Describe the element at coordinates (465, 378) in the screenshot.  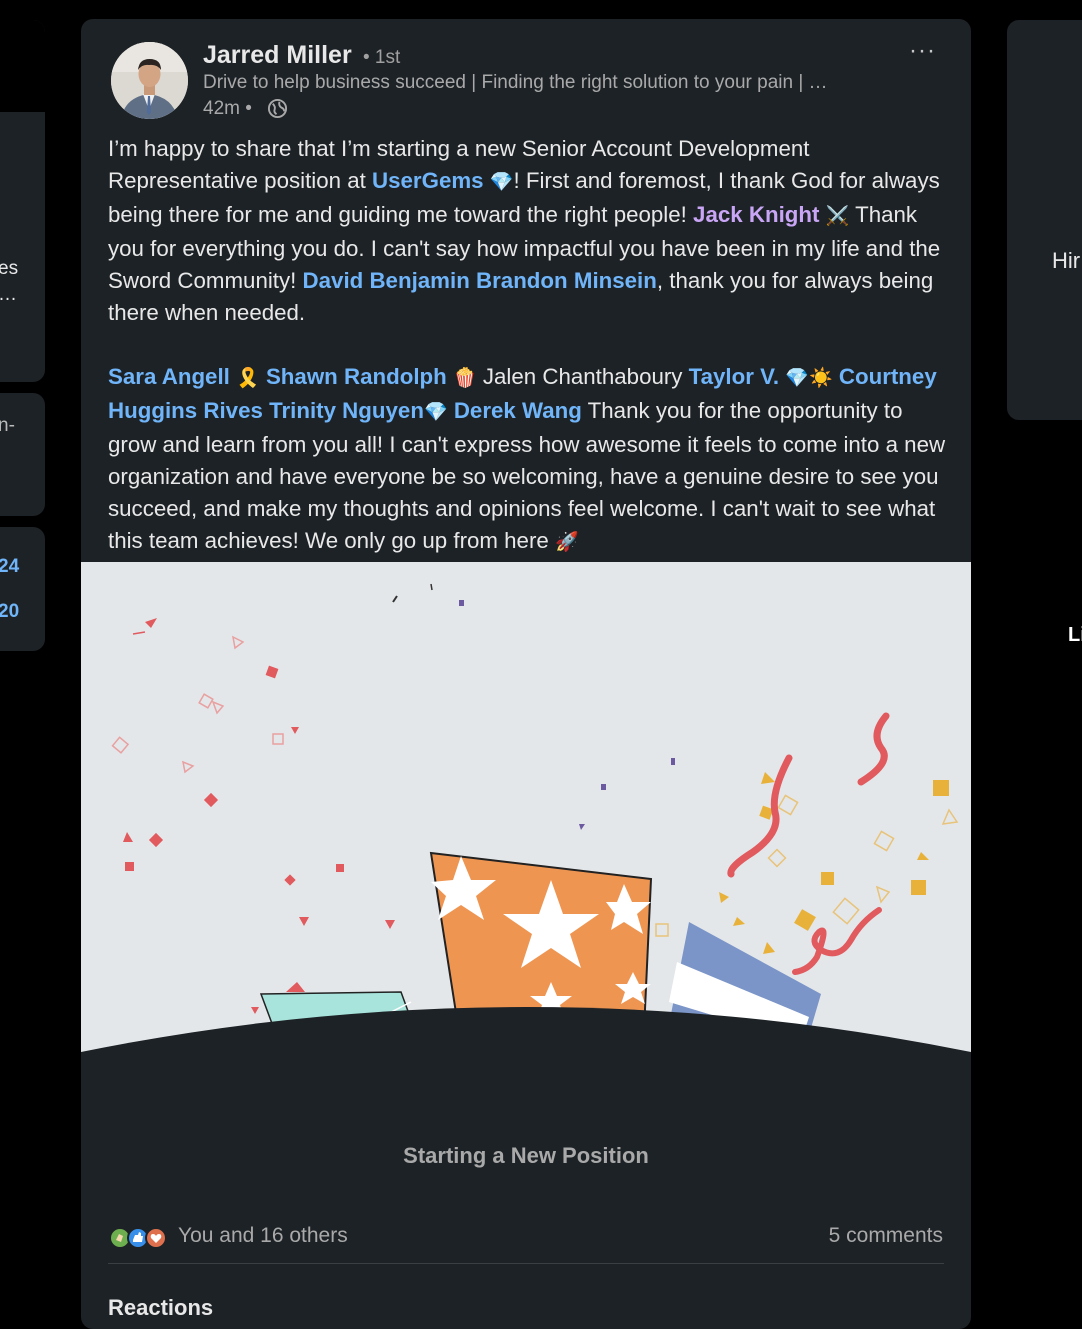
I see `popcorn-emoji: 🍿` at that location.